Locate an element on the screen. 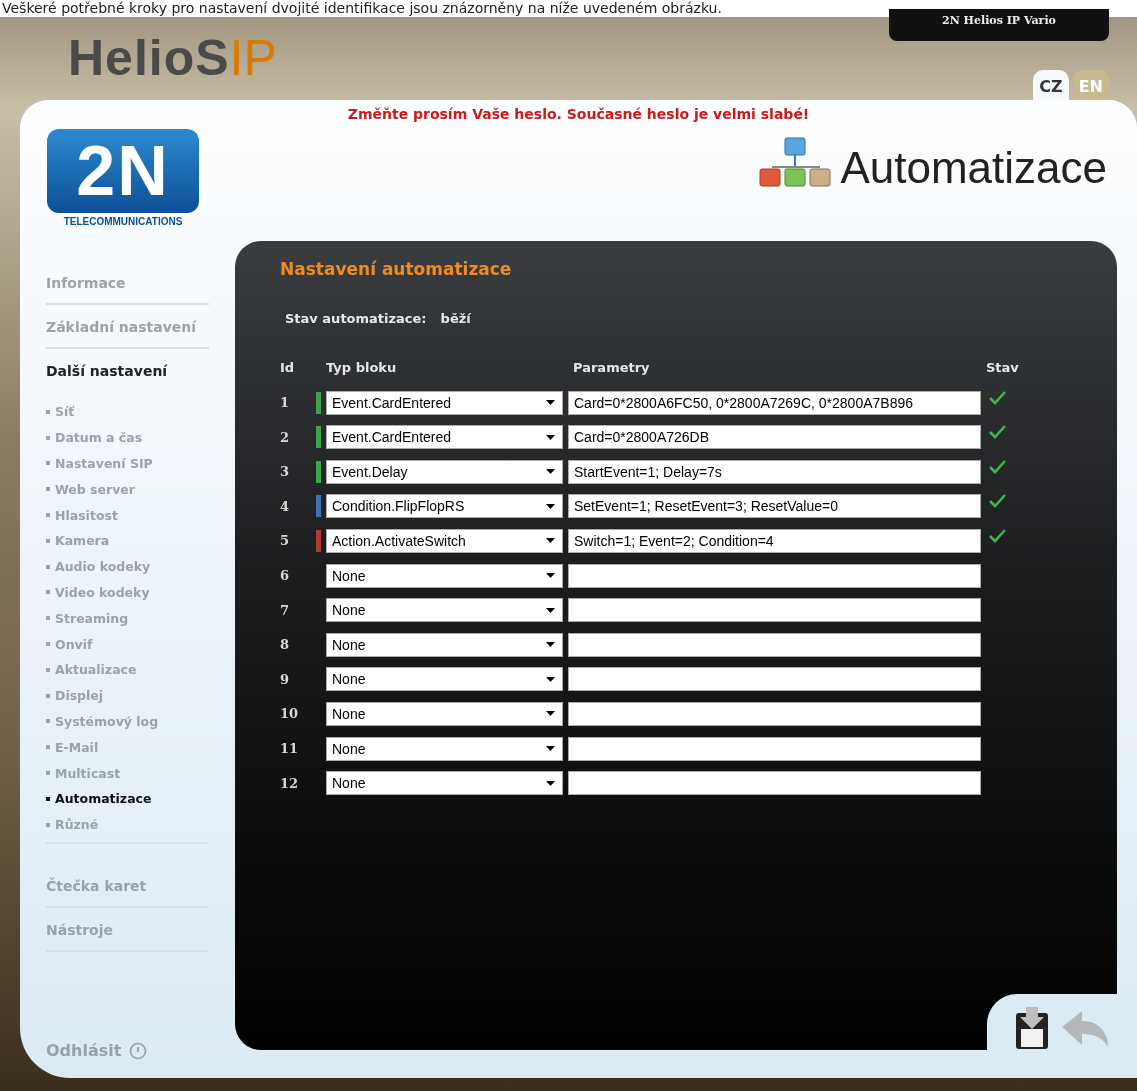 The image size is (1137, 1091). sidebar-item: Základní nastavení is located at coordinates (127, 327).